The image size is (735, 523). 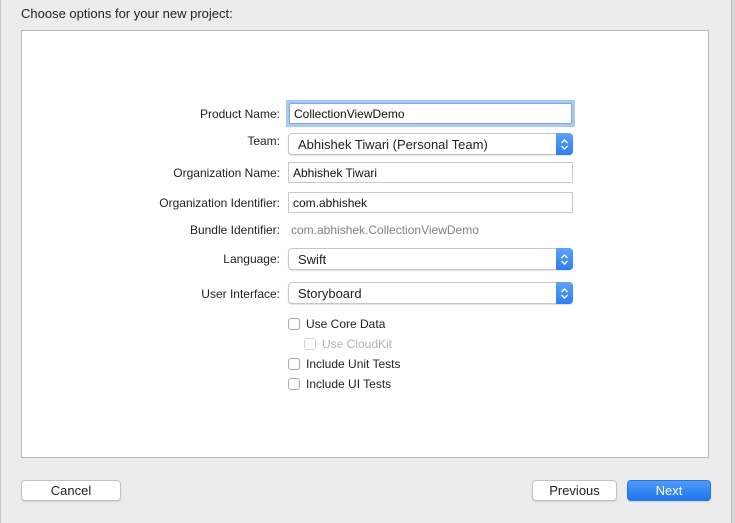 What do you see at coordinates (251, 259) in the screenshot?
I see `language-label: Language:` at bounding box center [251, 259].